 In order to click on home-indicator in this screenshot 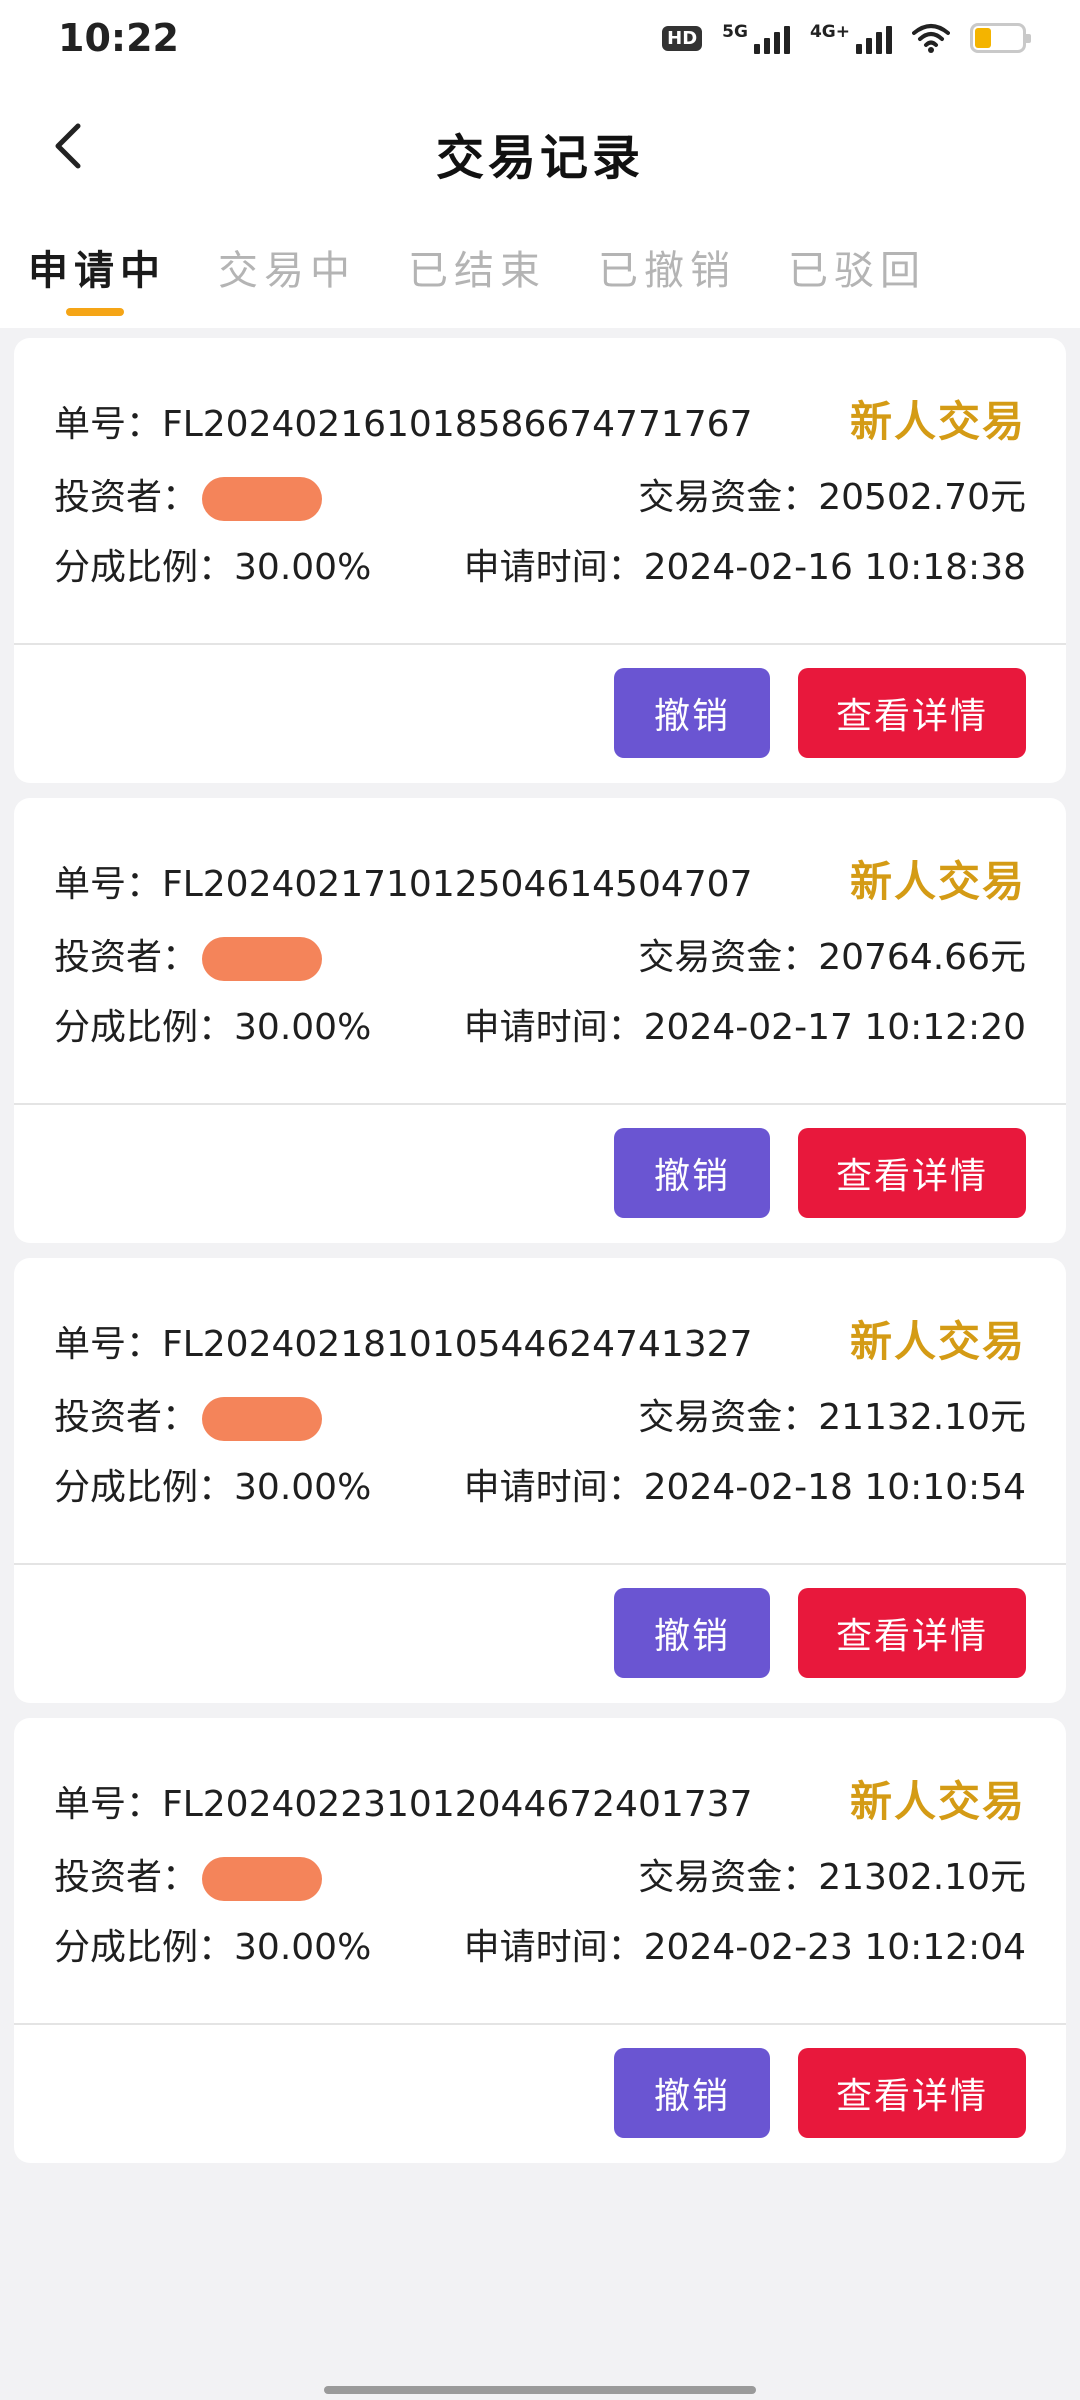, I will do `click(540, 2390)`.